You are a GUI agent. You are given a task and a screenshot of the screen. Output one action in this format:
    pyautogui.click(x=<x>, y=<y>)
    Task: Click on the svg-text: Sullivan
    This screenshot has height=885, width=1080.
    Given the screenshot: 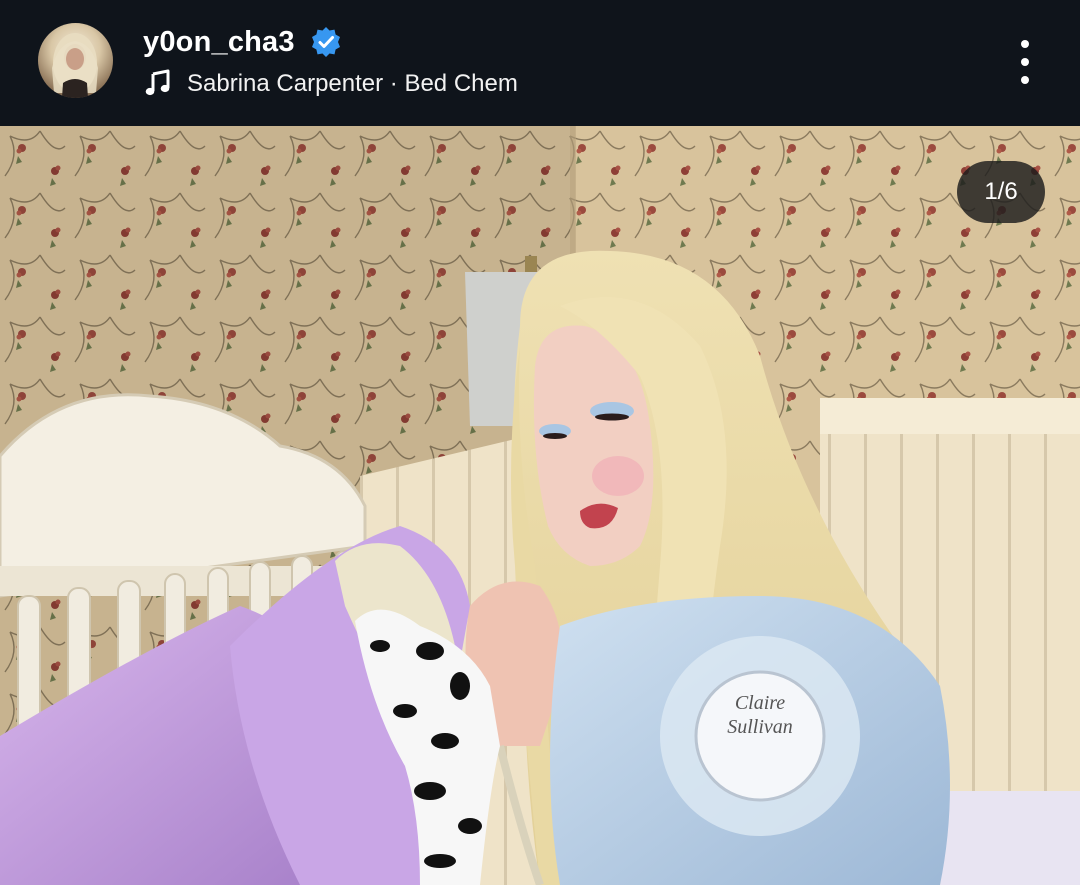 What is the action you would take?
    pyautogui.click(x=760, y=727)
    